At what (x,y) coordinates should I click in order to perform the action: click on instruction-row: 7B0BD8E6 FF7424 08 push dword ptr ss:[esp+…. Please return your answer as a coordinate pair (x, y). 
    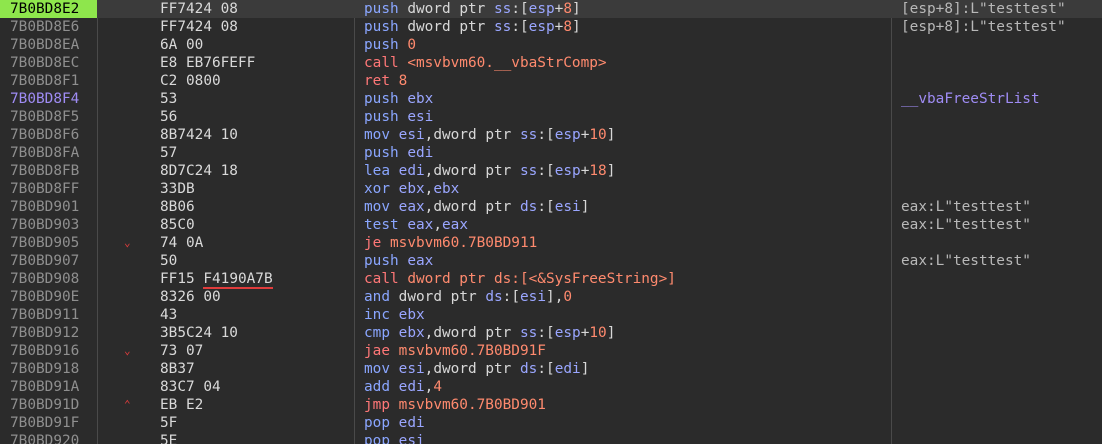
    Looking at the image, I should click on (551, 27).